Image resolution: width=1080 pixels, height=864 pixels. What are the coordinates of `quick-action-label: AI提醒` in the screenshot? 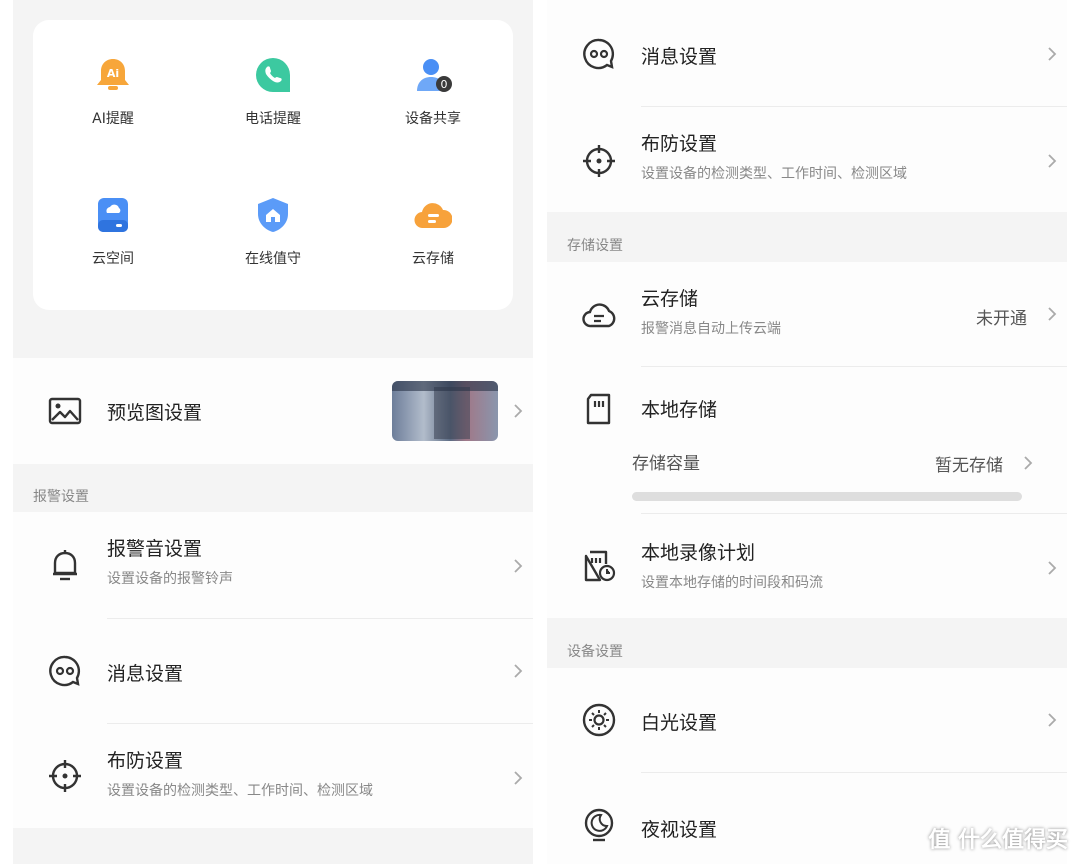 It's located at (113, 119).